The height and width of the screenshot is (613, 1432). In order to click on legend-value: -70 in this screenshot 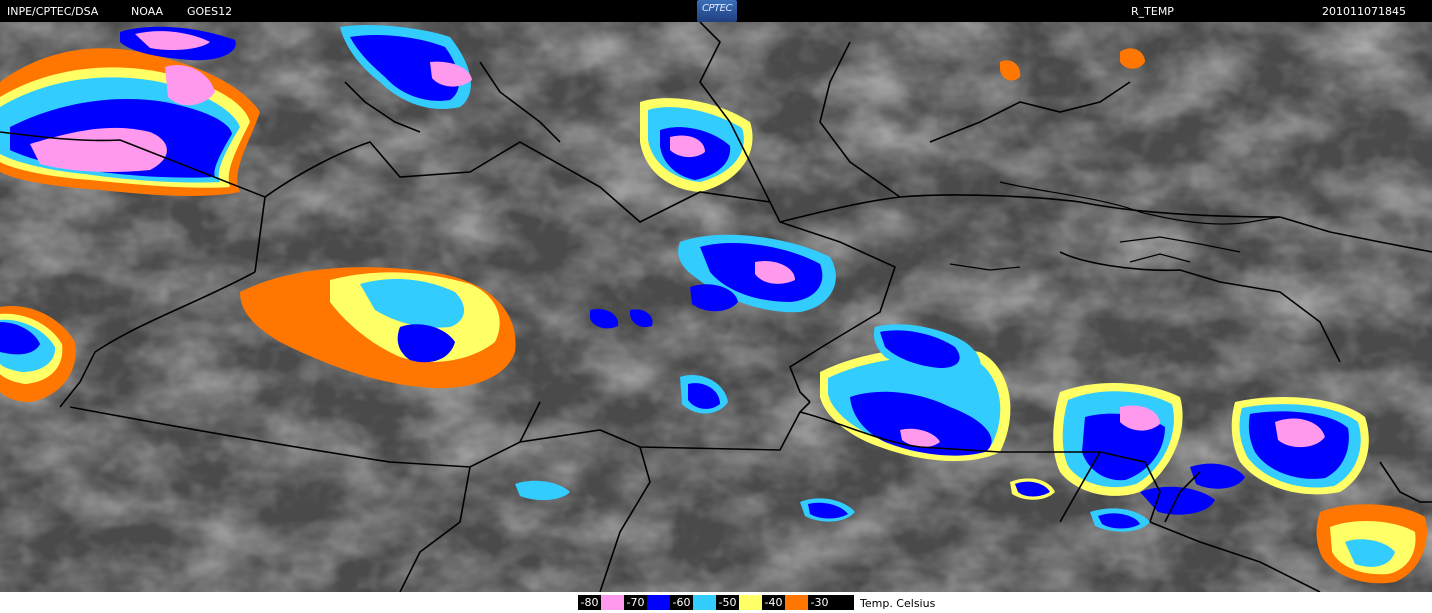, I will do `click(635, 602)`.